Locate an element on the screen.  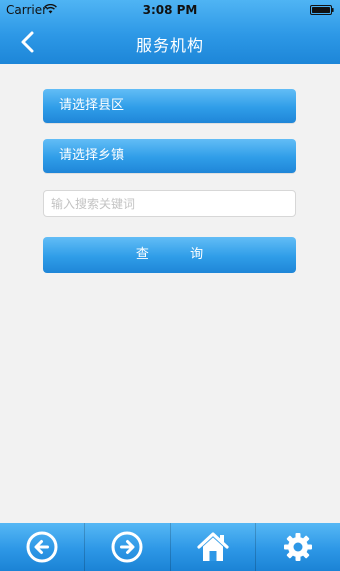
status-bar: Carrier 3:08 PM is located at coordinates (170, 10).